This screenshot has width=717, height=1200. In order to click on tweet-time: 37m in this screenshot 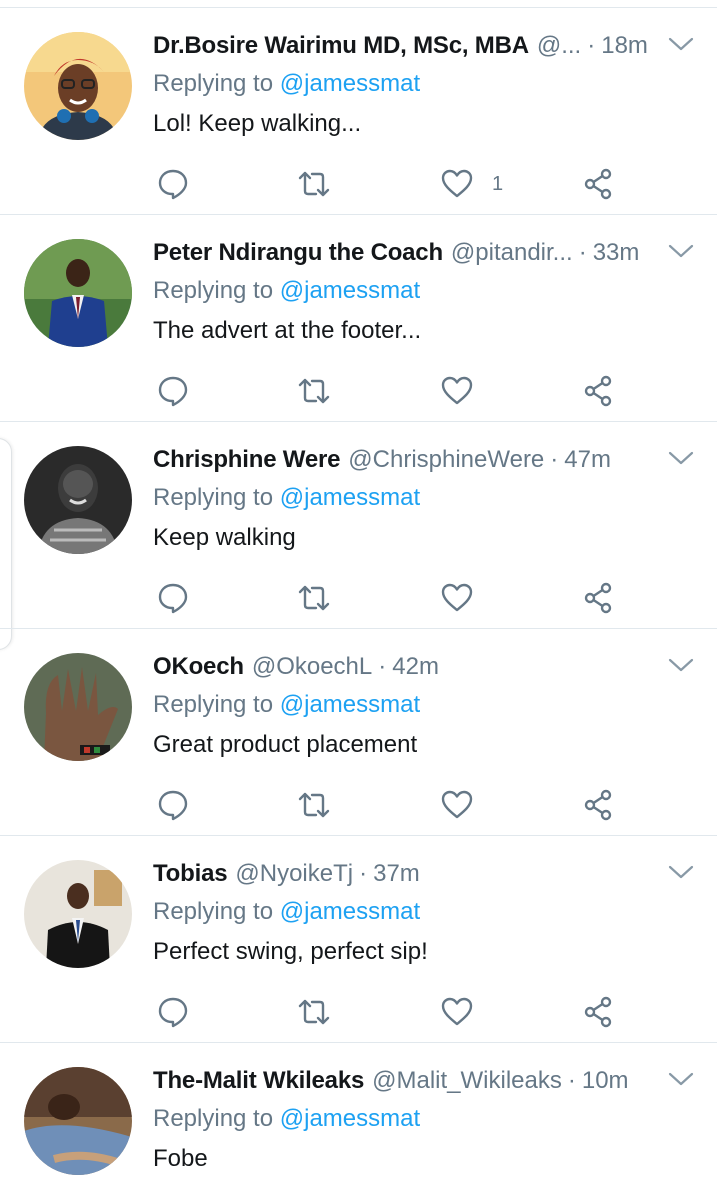, I will do `click(396, 874)`.